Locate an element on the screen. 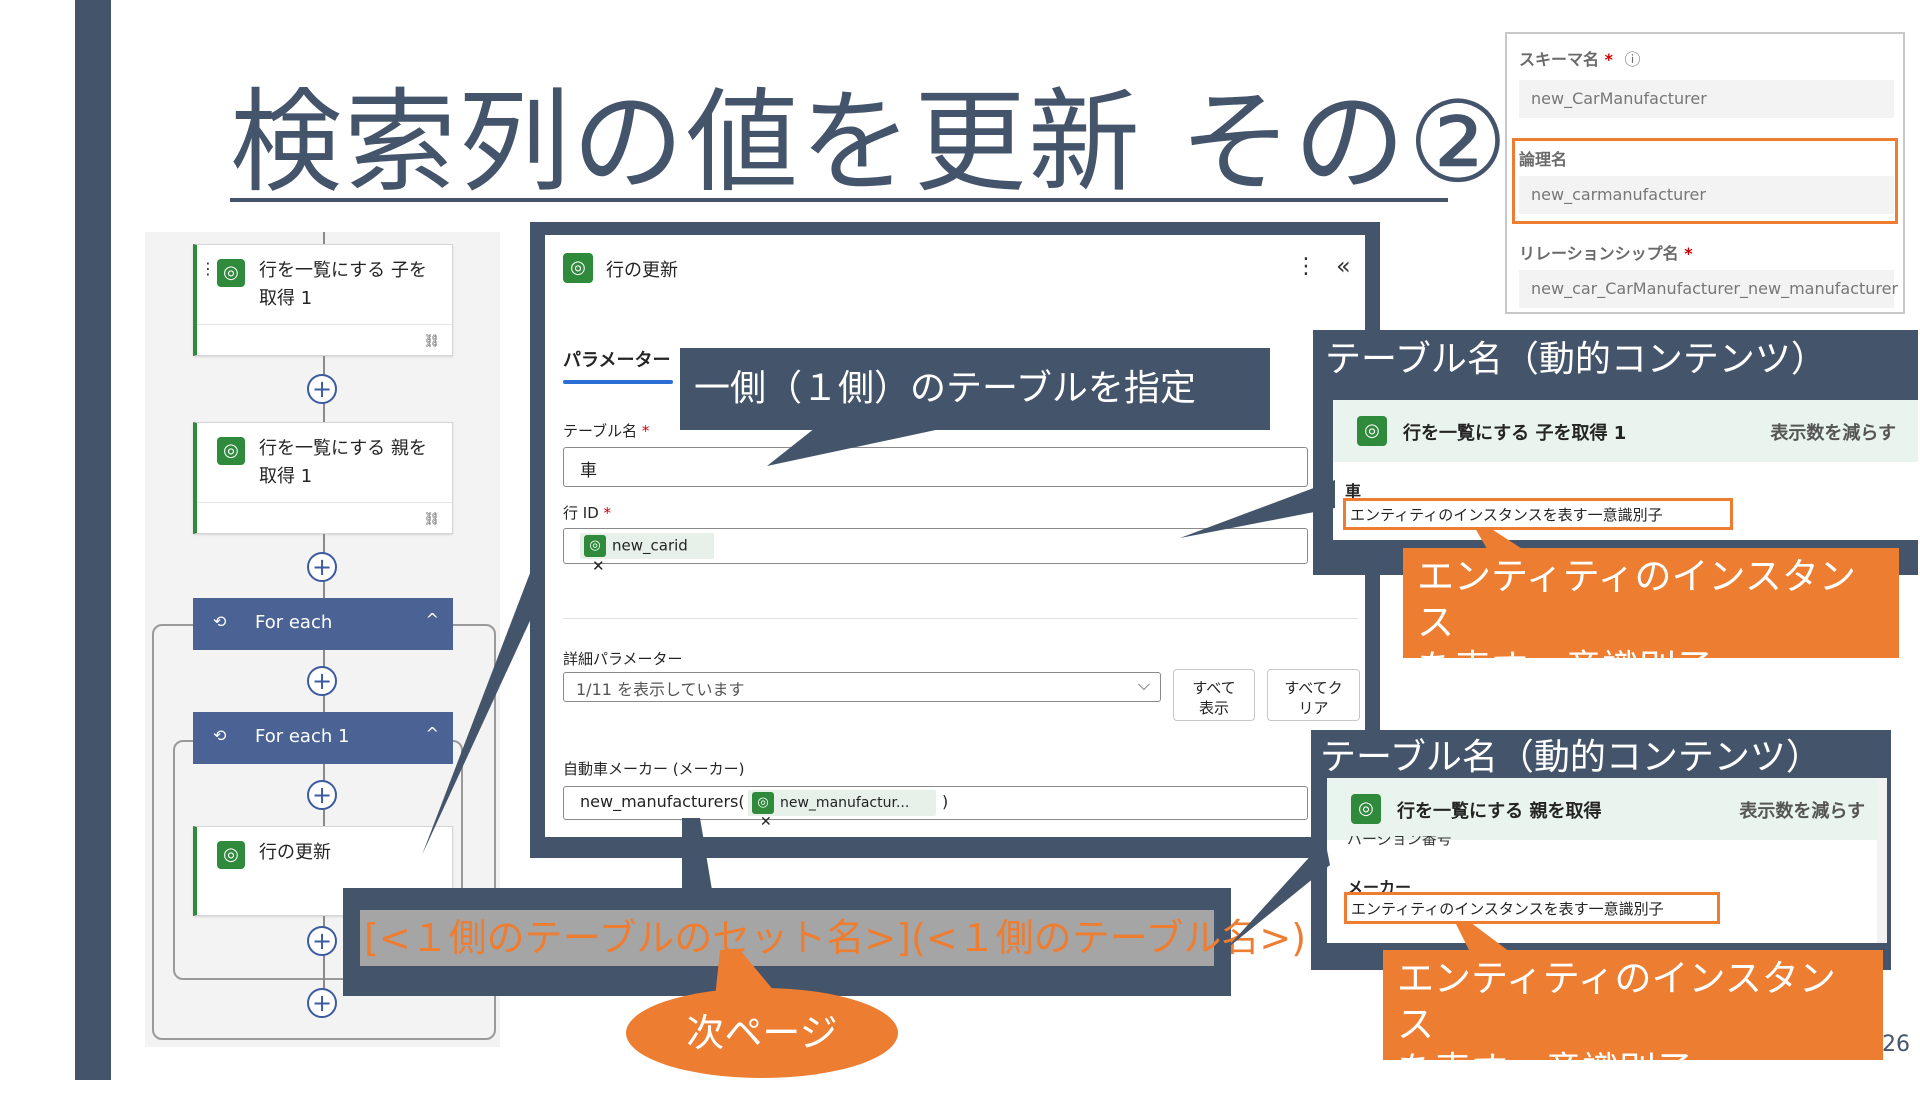 The image size is (1920, 1094). row-id-label: 行 ID is located at coordinates (581, 513).